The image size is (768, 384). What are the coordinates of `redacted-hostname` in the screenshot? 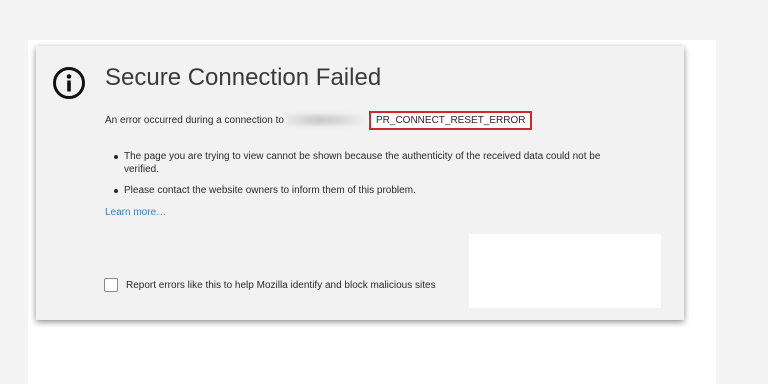 It's located at (326, 120).